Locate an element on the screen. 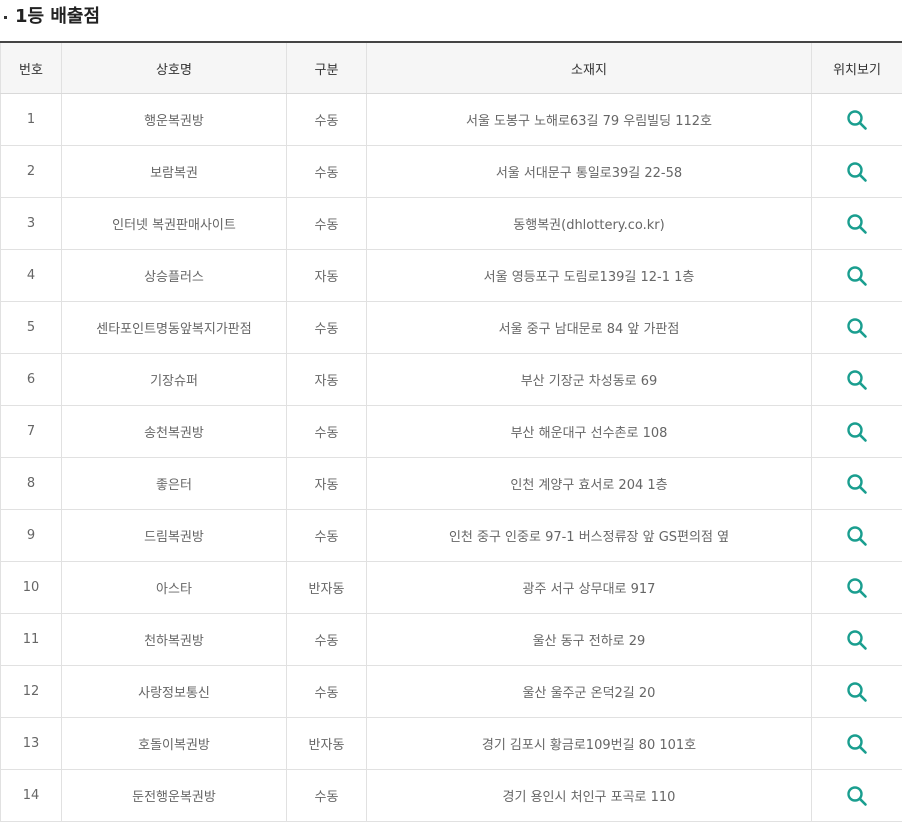  cell-address: 동행복권(dhlottery.co.kr) is located at coordinates (589, 224).